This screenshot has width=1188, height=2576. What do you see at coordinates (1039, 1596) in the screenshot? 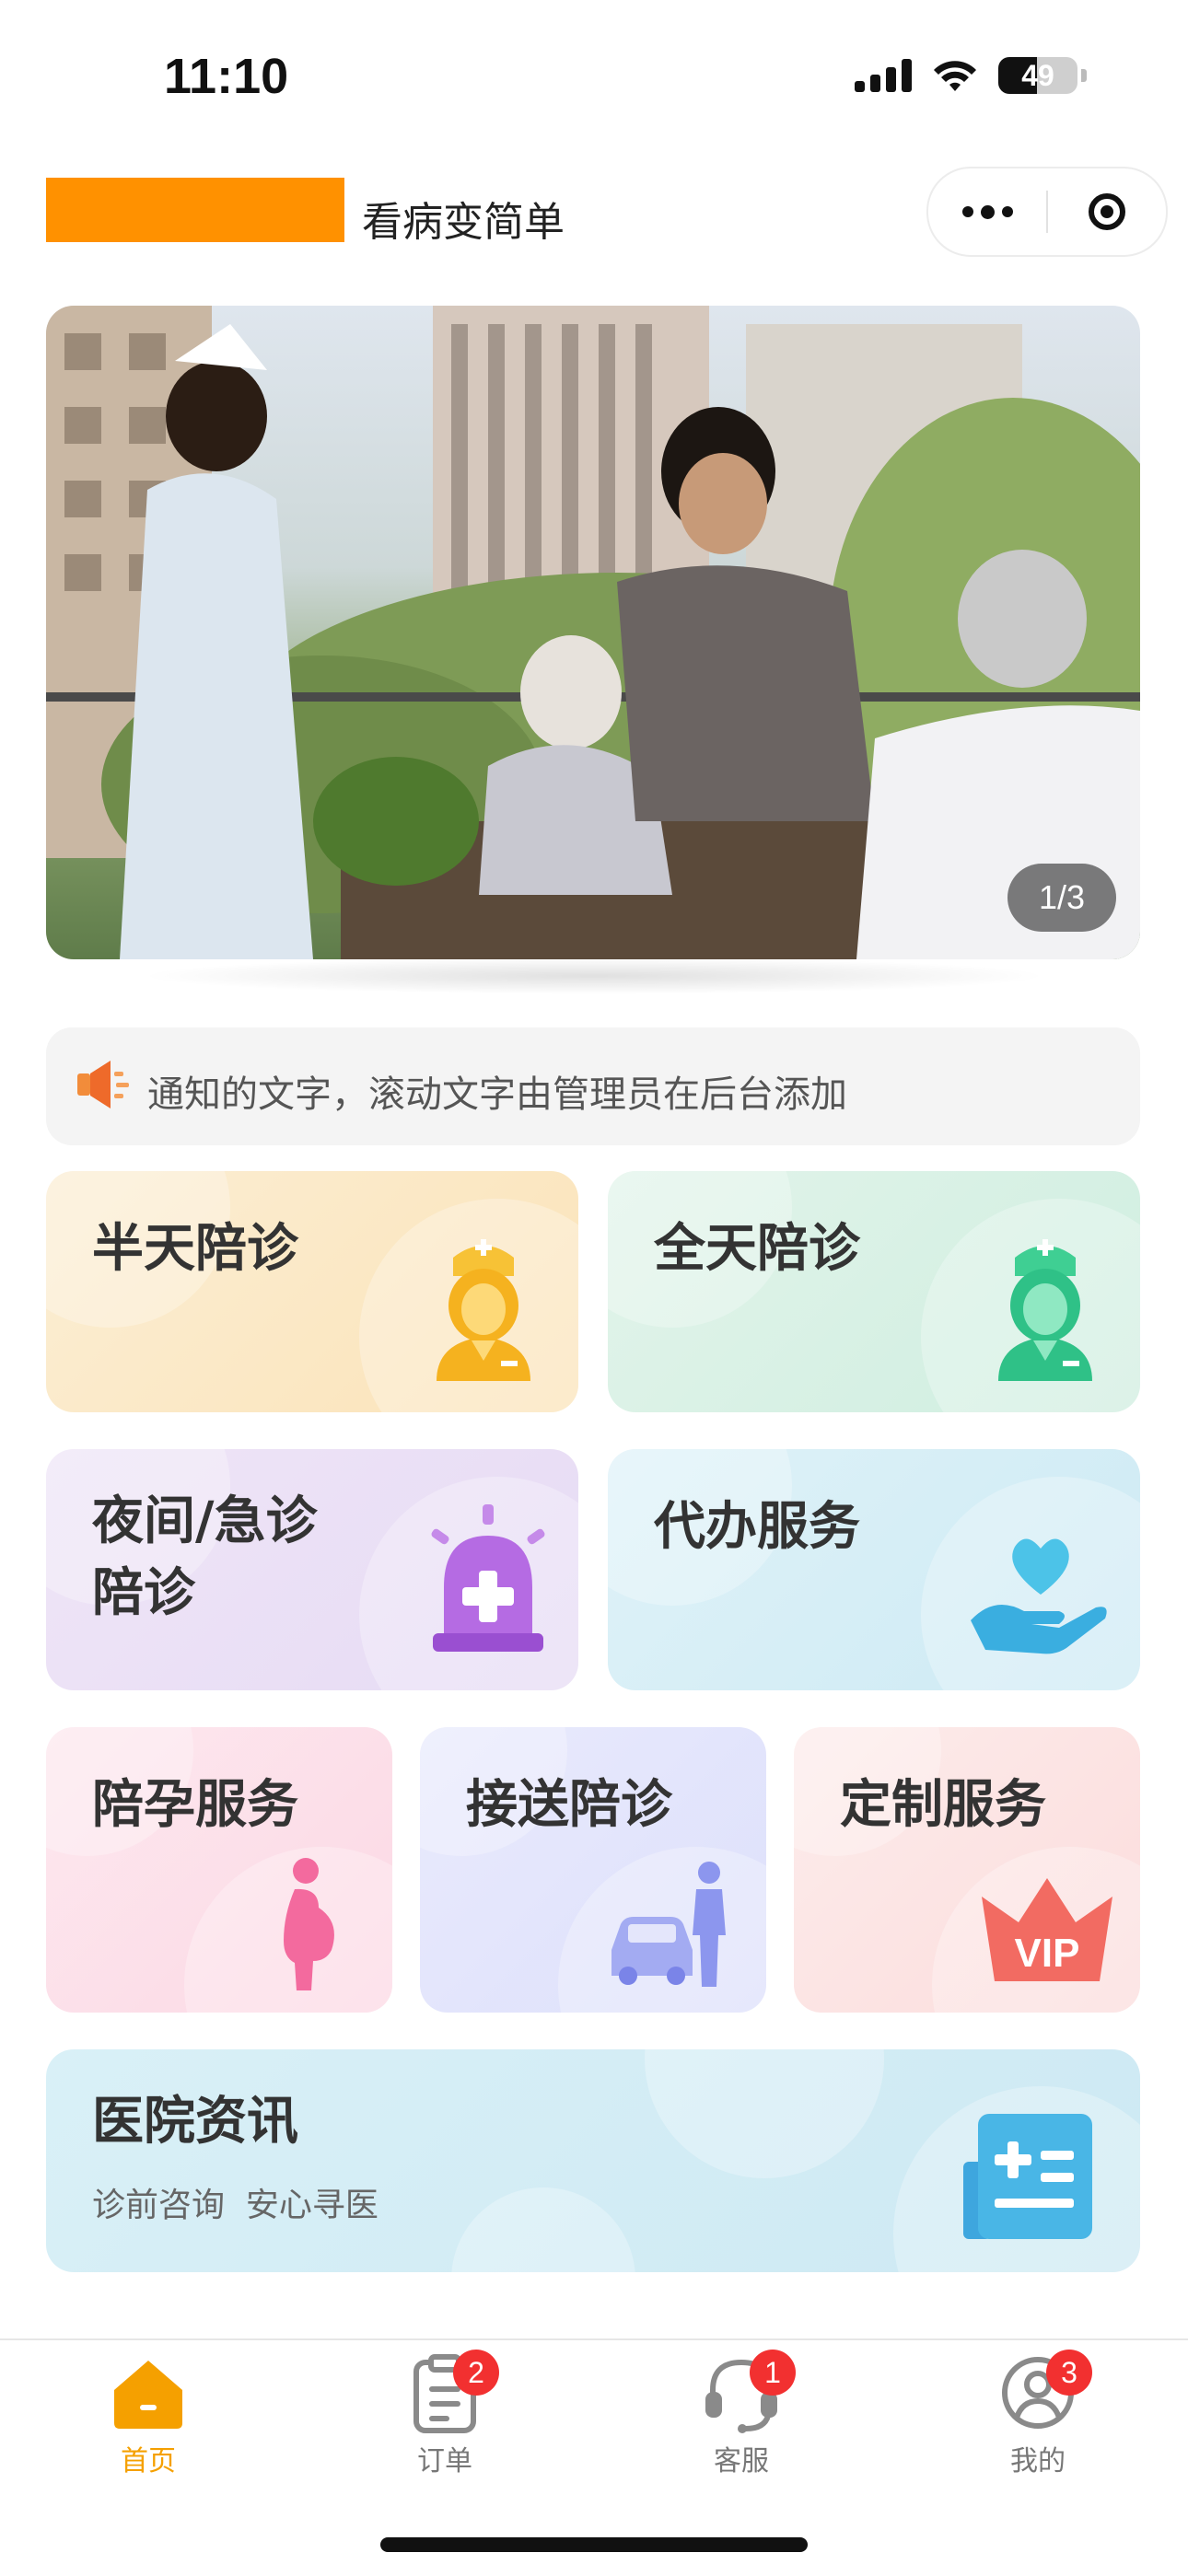
I see `heart-hand-icon` at bounding box center [1039, 1596].